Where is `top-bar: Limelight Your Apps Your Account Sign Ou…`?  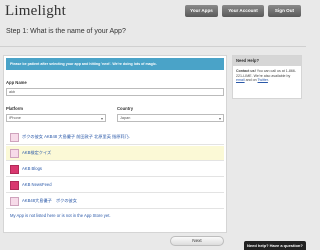 top-bar: Limelight Your Apps Your Account Sign Ou… is located at coordinates (153, 12).